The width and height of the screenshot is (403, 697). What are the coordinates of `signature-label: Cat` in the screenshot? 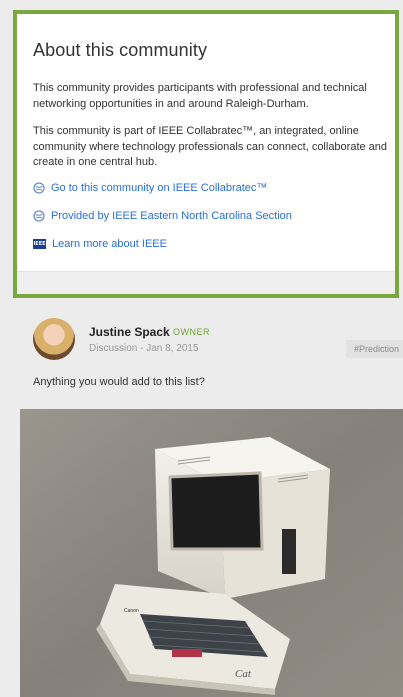 It's located at (243, 674).